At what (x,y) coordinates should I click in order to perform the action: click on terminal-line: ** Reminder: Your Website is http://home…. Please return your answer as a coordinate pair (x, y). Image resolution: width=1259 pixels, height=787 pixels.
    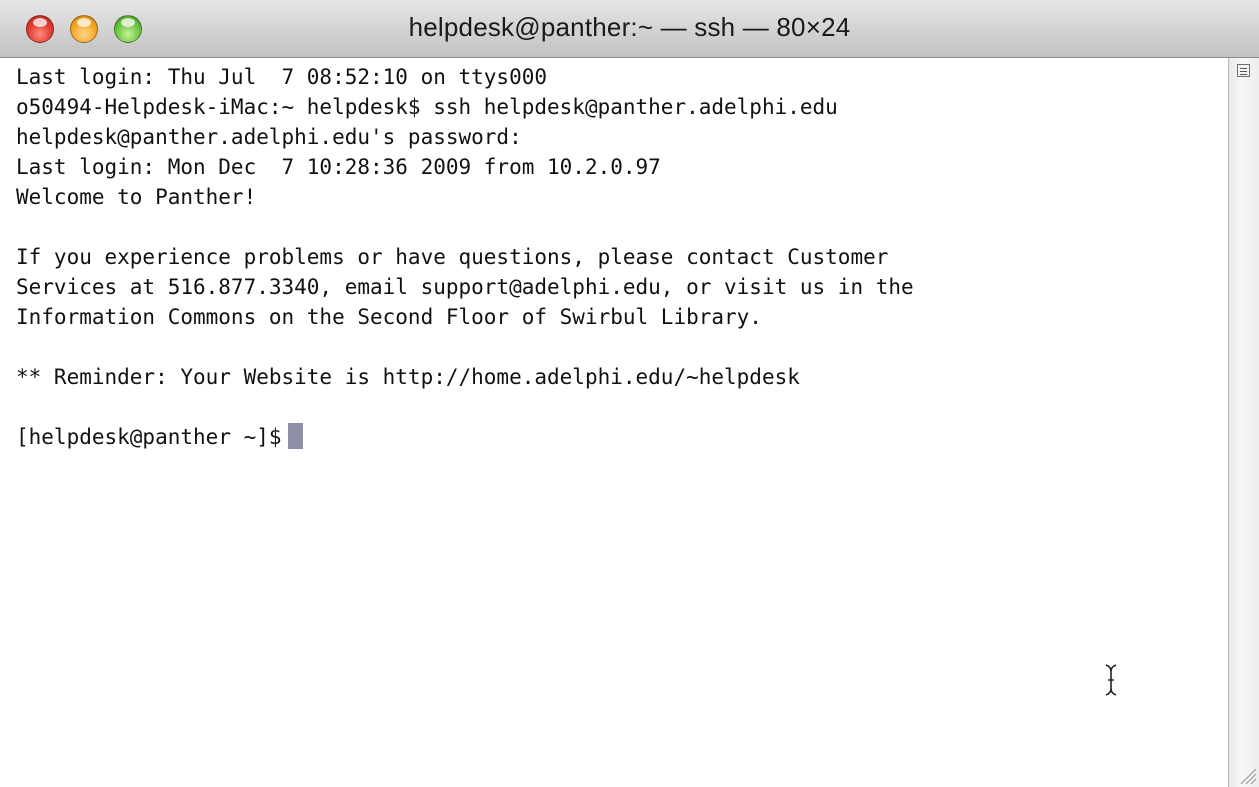
    Looking at the image, I should click on (408, 377).